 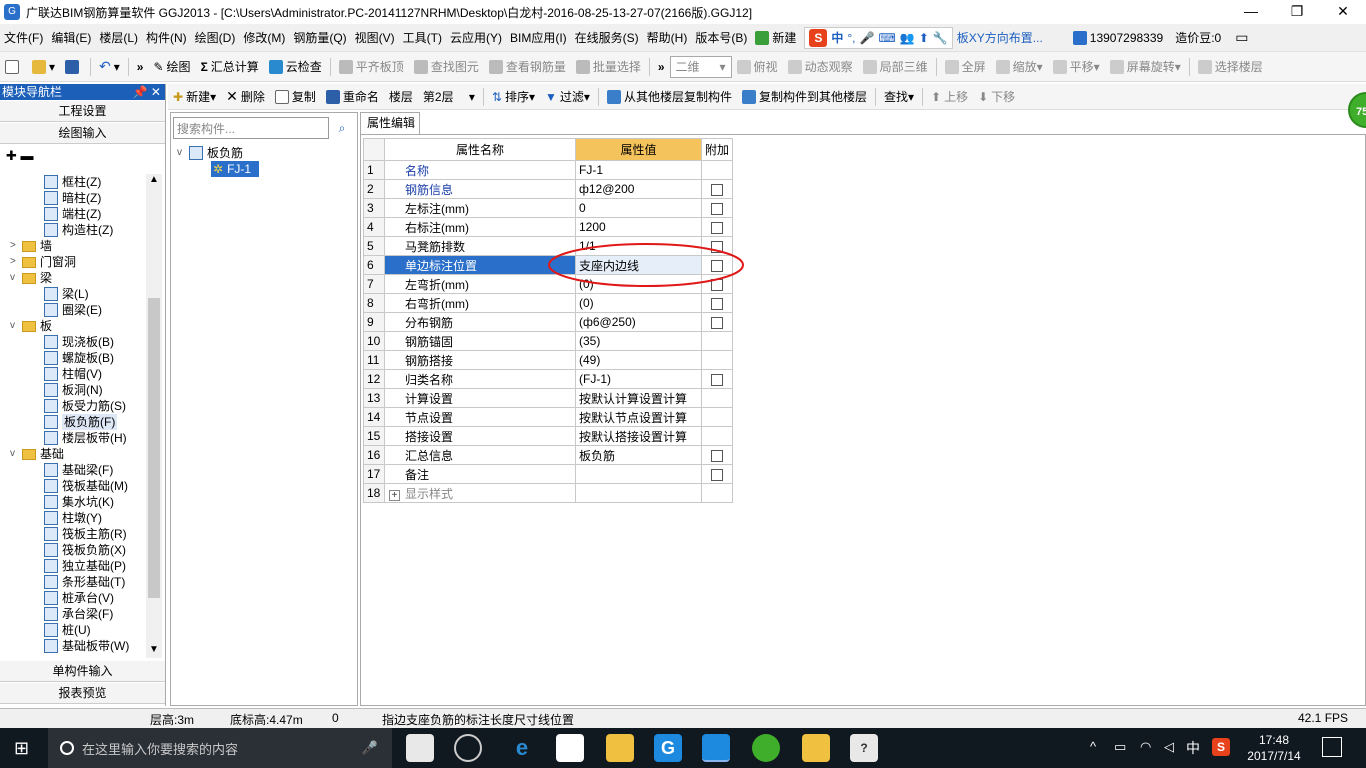 I want to click on menu-online: 在线服务(S), so click(x=607, y=37).